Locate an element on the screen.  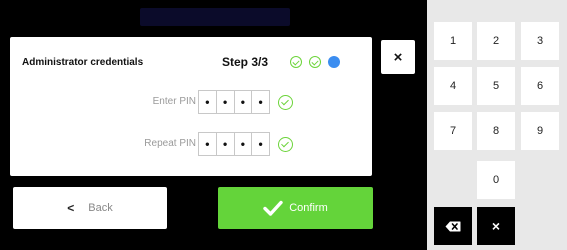
back-button: < Back is located at coordinates (90, 208).